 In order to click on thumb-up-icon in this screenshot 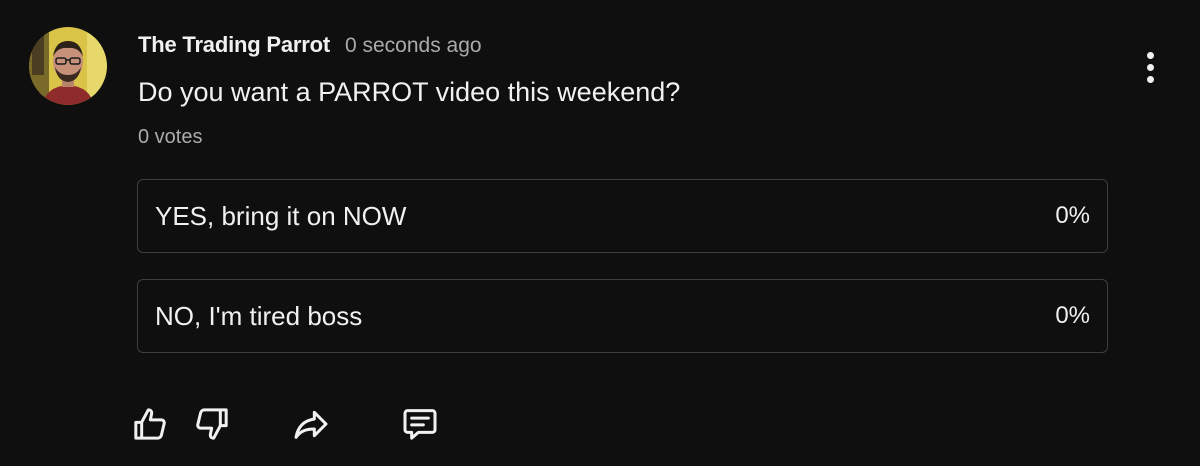, I will do `click(150, 424)`.